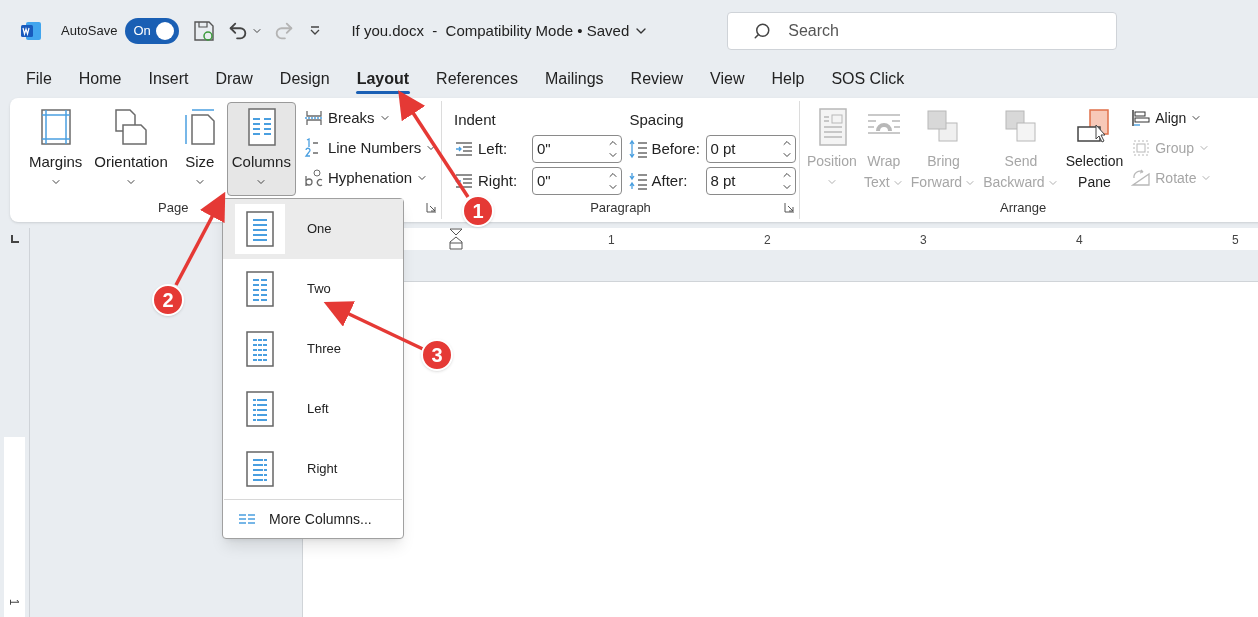 The height and width of the screenshot is (617, 1258). Describe the element at coordinates (39, 79) in the screenshot. I see `ribbon-tab: File` at that location.